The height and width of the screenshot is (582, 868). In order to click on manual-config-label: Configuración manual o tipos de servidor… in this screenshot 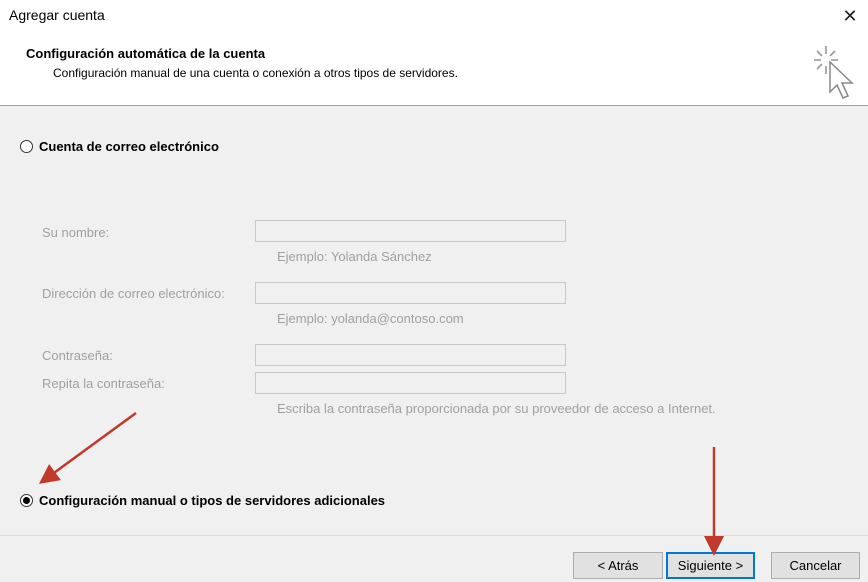, I will do `click(212, 500)`.